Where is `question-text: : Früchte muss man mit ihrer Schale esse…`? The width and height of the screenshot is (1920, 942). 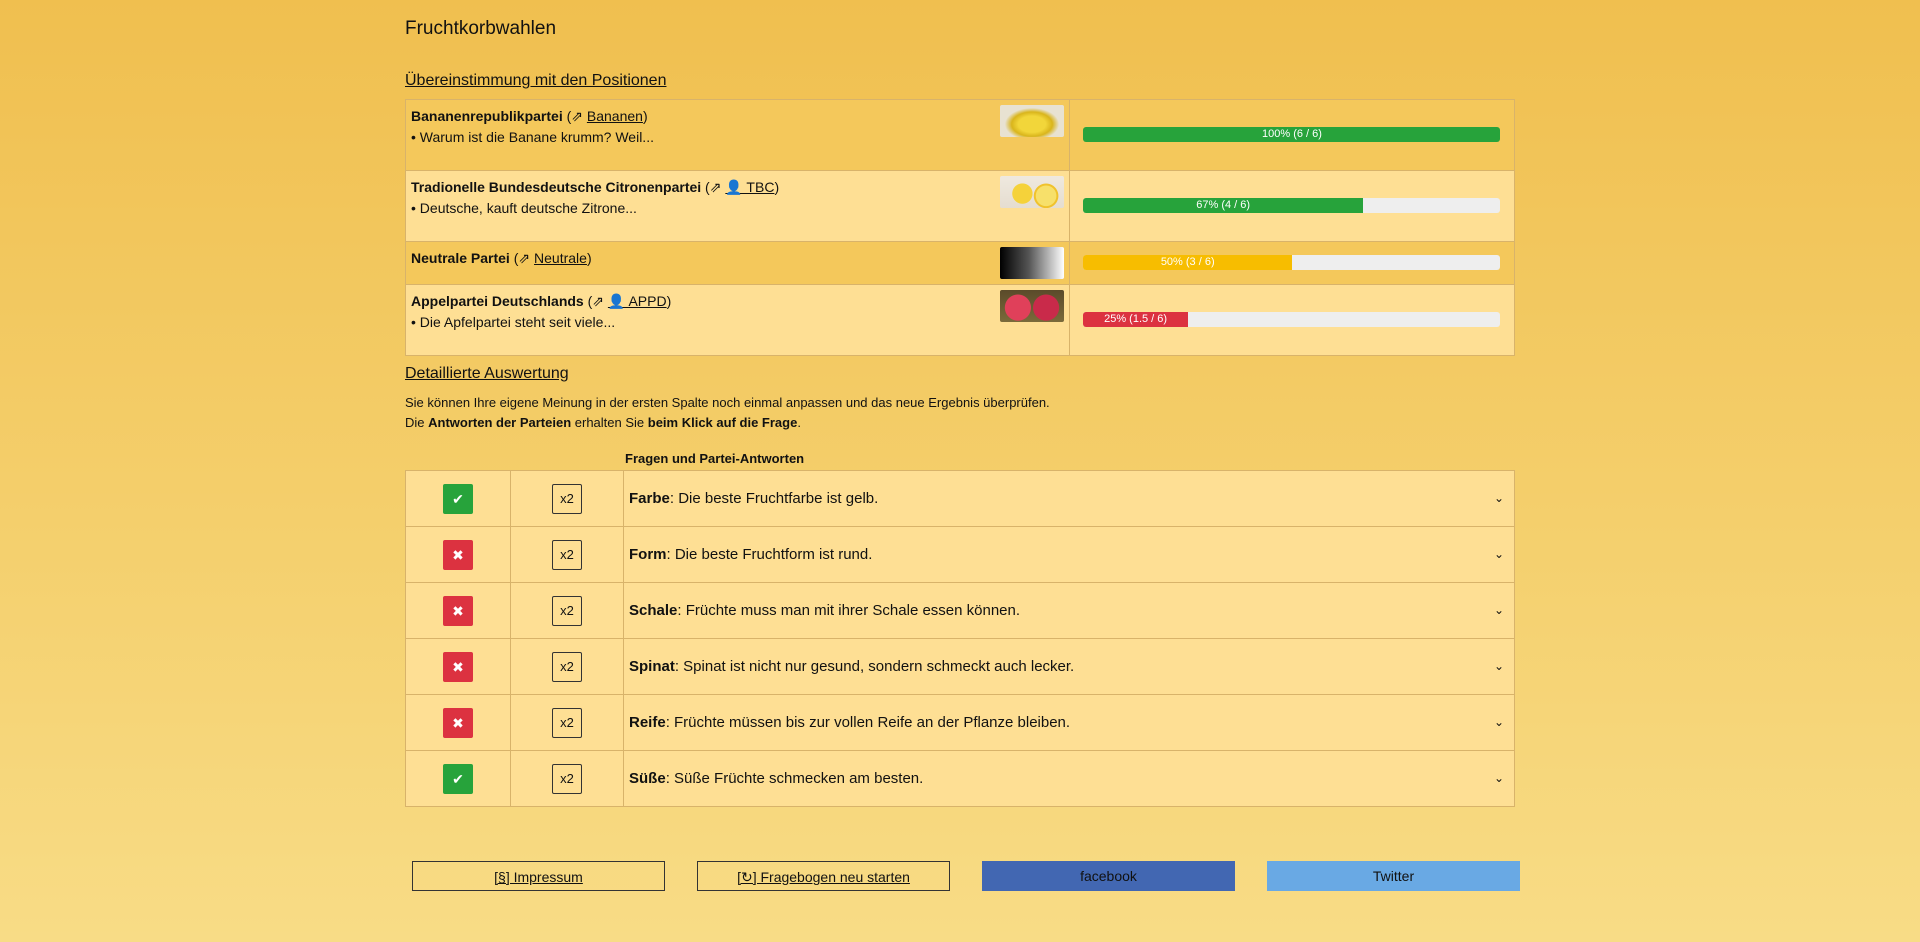
question-text: : Früchte muss man mit ihrer Schale esse… is located at coordinates (849, 610).